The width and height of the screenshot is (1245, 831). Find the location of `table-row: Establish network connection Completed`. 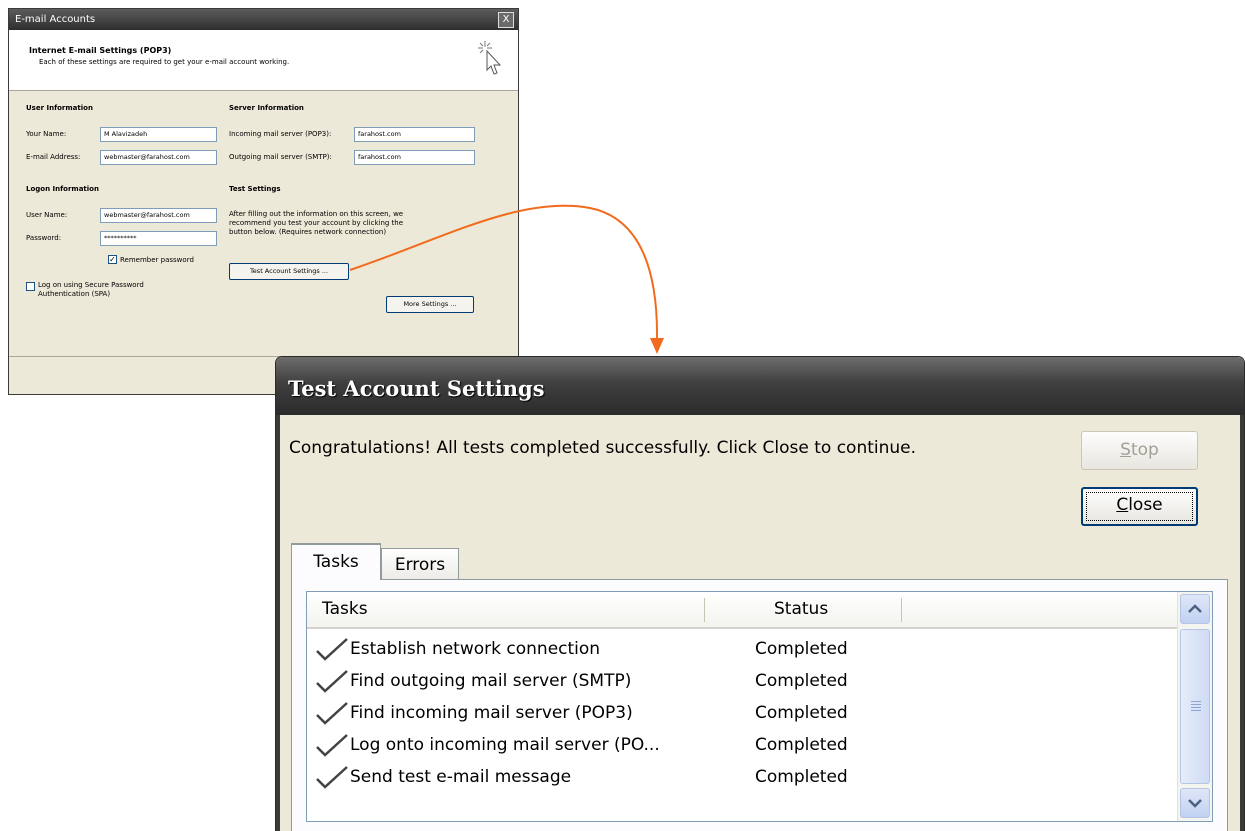

table-row: Establish network connection Completed is located at coordinates (742, 650).